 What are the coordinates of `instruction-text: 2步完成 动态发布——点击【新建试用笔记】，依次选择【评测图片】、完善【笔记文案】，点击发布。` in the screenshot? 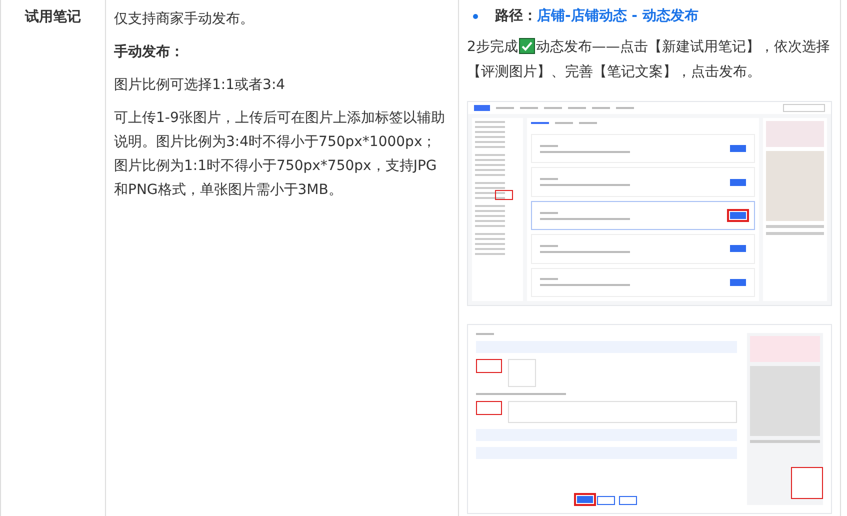 It's located at (649, 59).